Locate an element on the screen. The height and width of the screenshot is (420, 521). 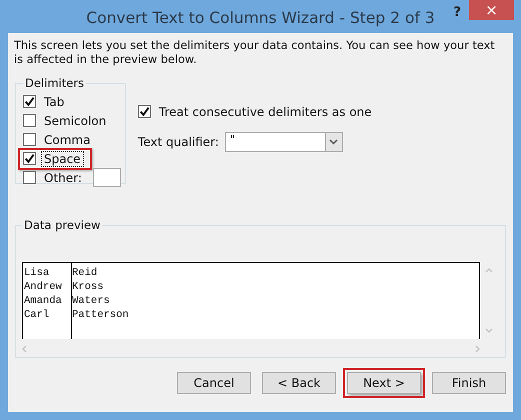
checkbox-label: Space is located at coordinates (62, 158).